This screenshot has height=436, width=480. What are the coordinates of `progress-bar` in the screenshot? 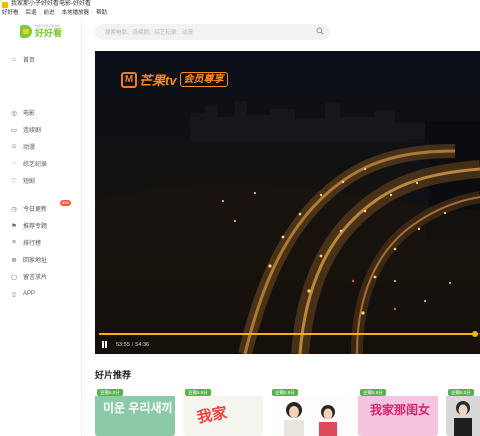 It's located at (289, 334).